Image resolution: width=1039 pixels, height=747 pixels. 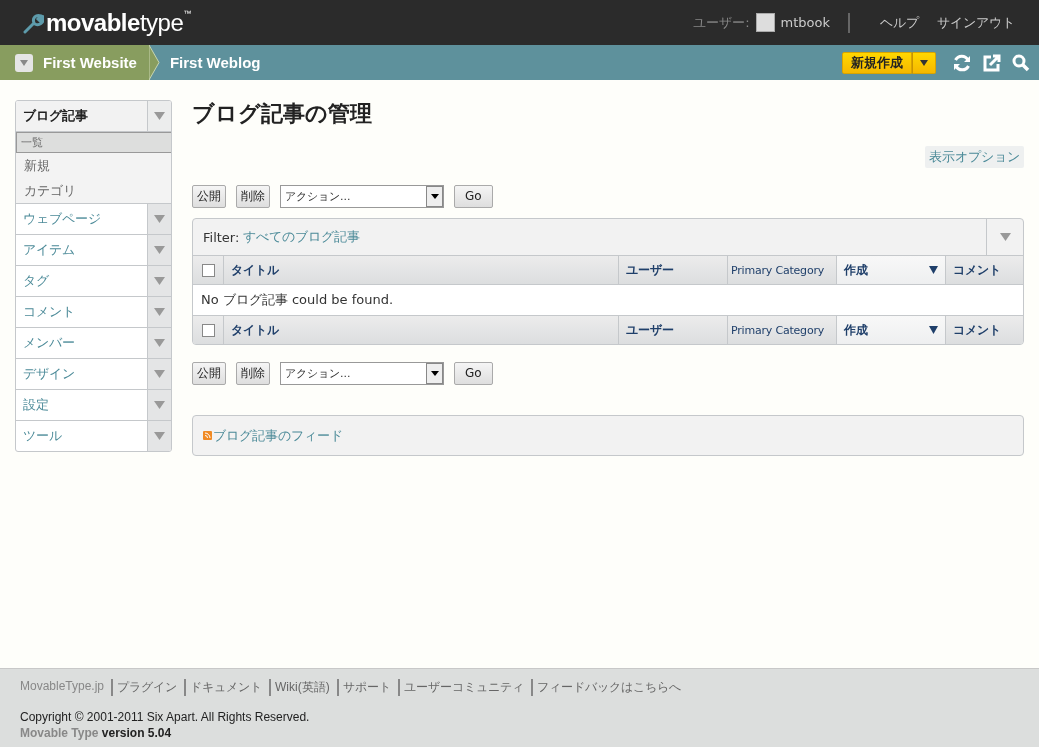 I want to click on blog-link: First Weblog, so click(x=215, y=62).